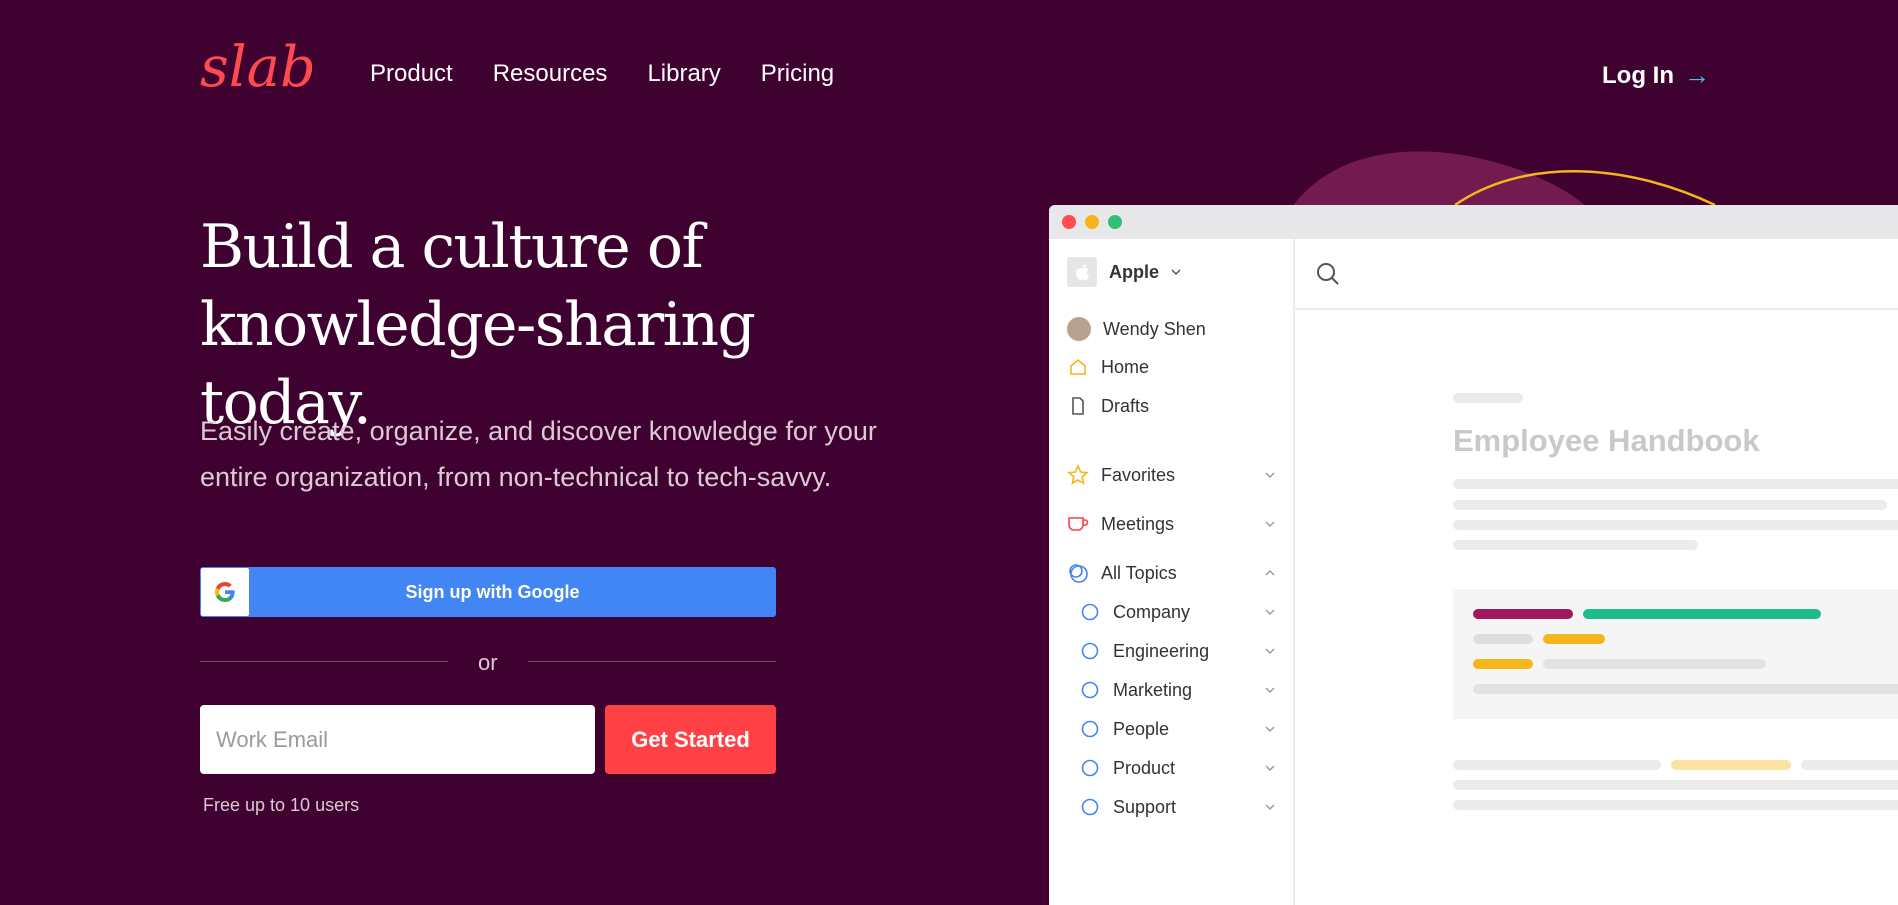 The height and width of the screenshot is (905, 1898). I want to click on sidebar-item-drafts: Drafts, so click(1108, 406).